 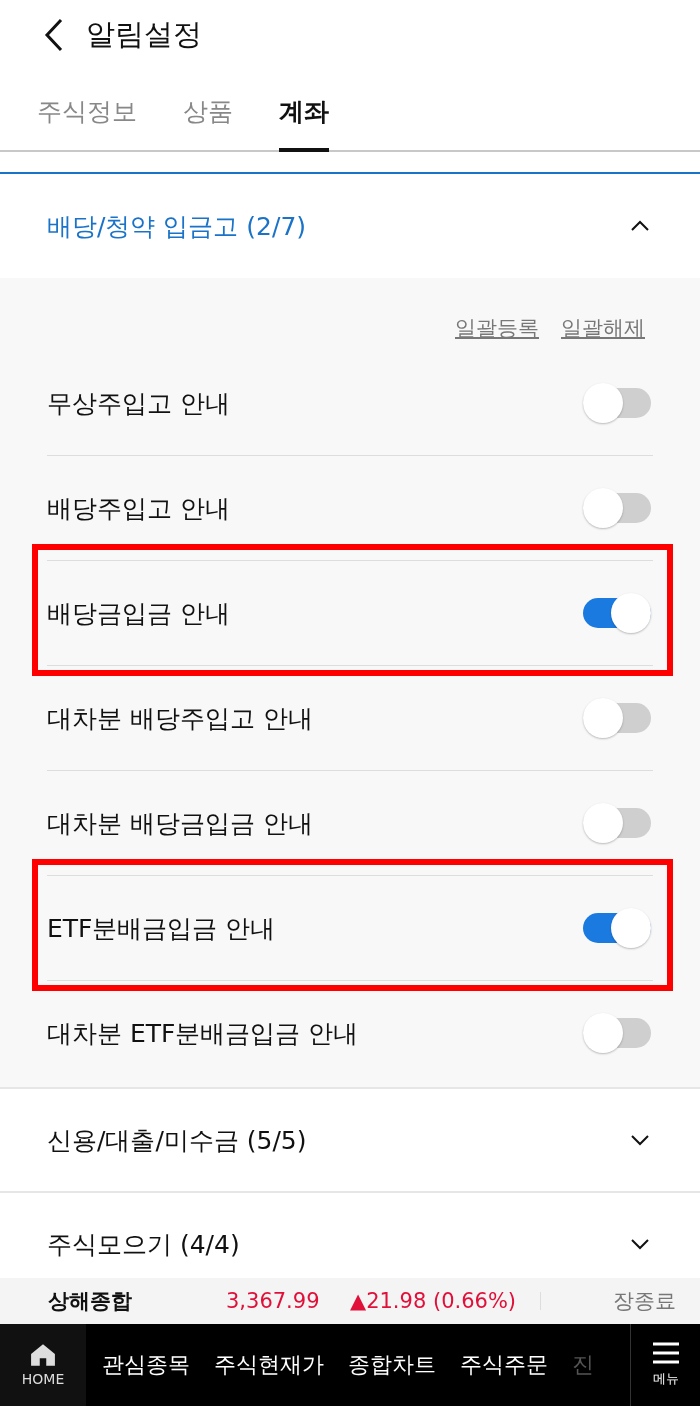 I want to click on menu-icon, so click(x=665, y=1353).